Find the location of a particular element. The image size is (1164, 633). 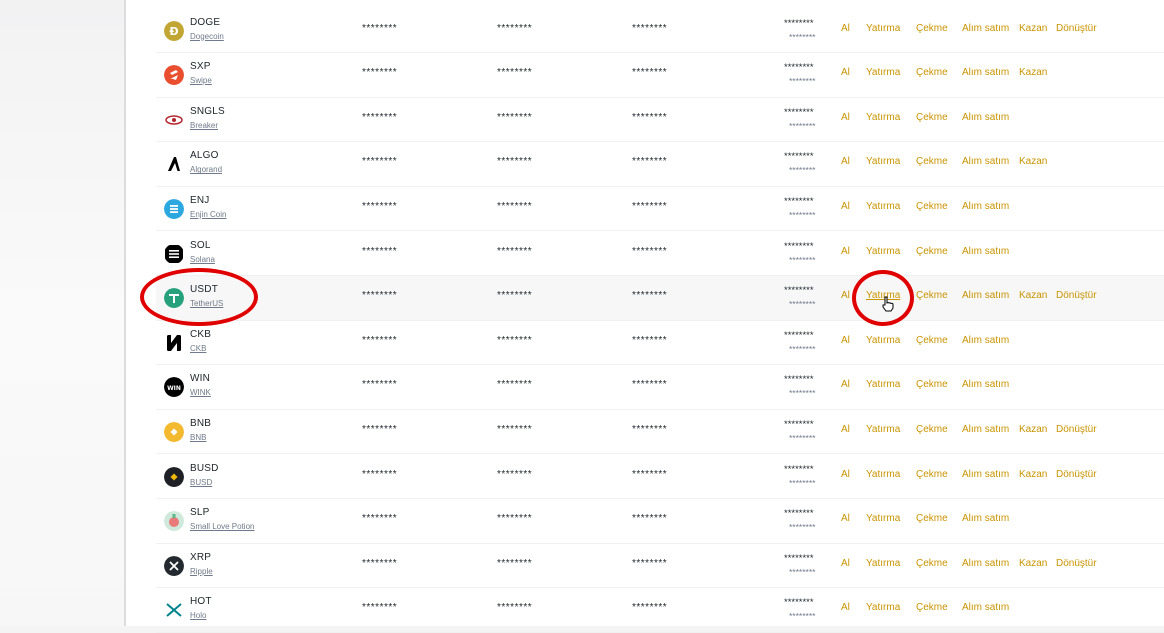

coin-symbol: SXP is located at coordinates (200, 67).